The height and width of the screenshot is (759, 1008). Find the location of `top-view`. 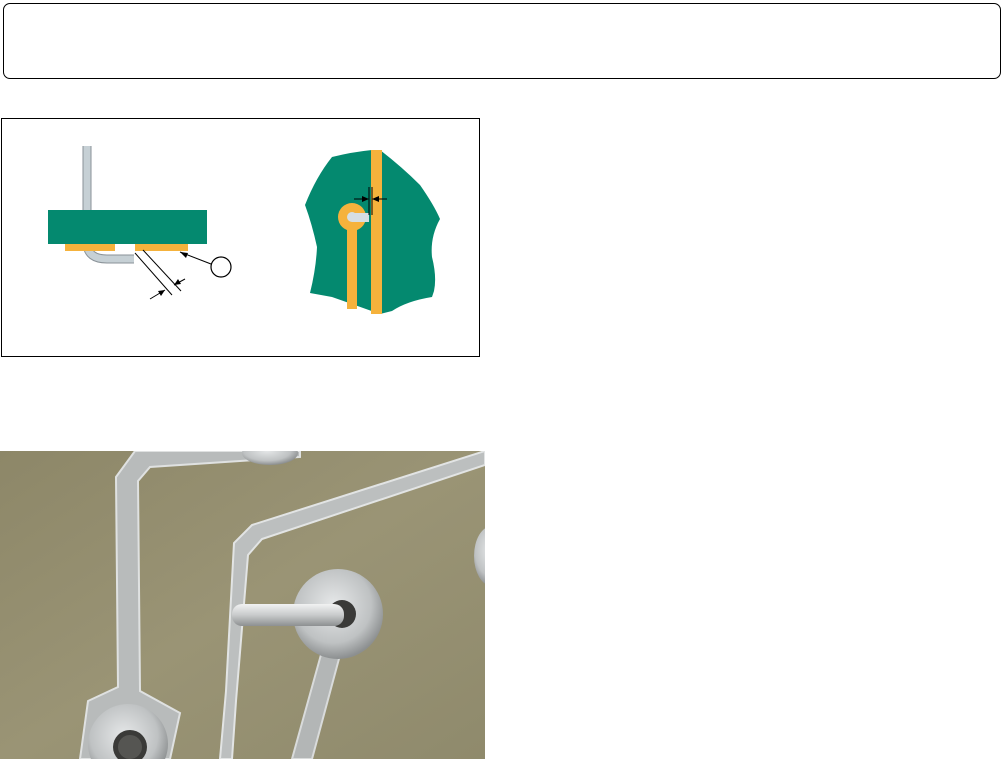

top-view is located at coordinates (372, 232).